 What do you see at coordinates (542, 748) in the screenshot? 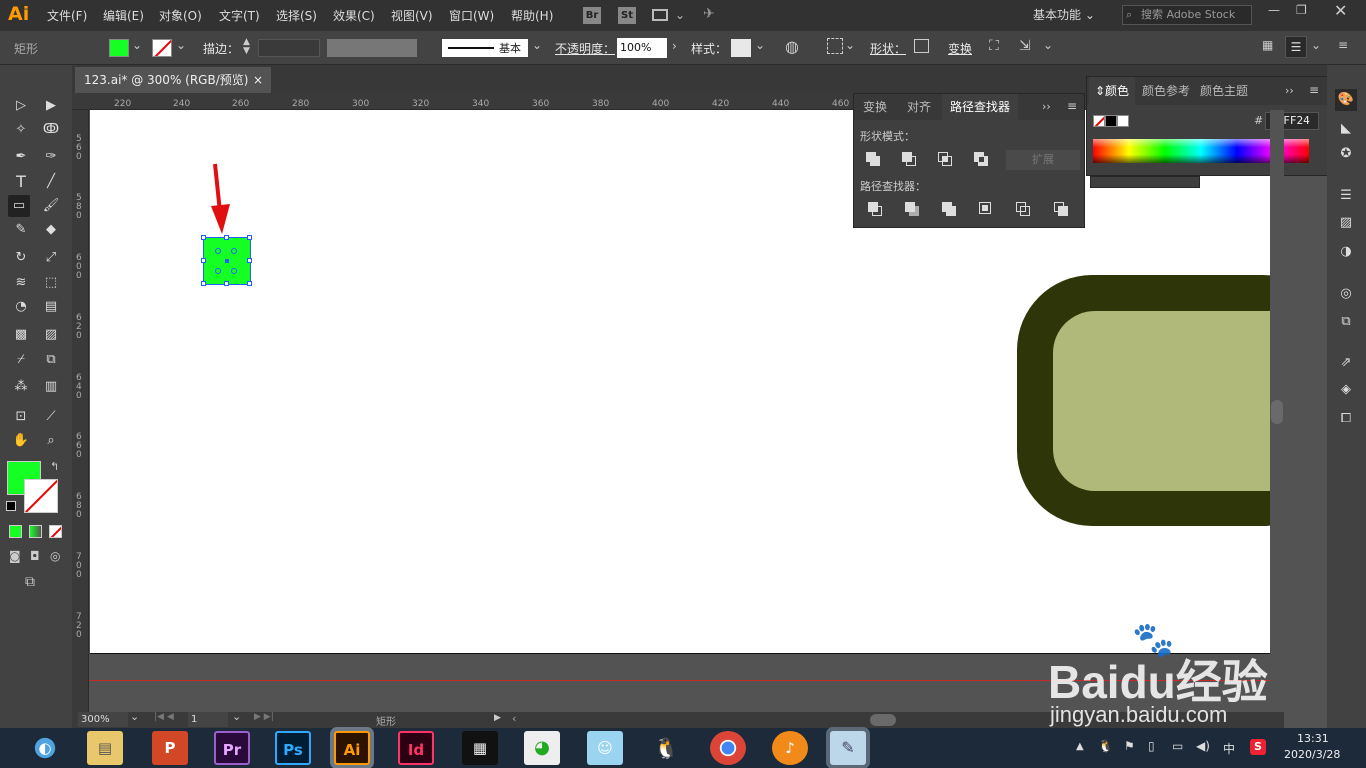
I see `image-app-icon: ◕` at bounding box center [542, 748].